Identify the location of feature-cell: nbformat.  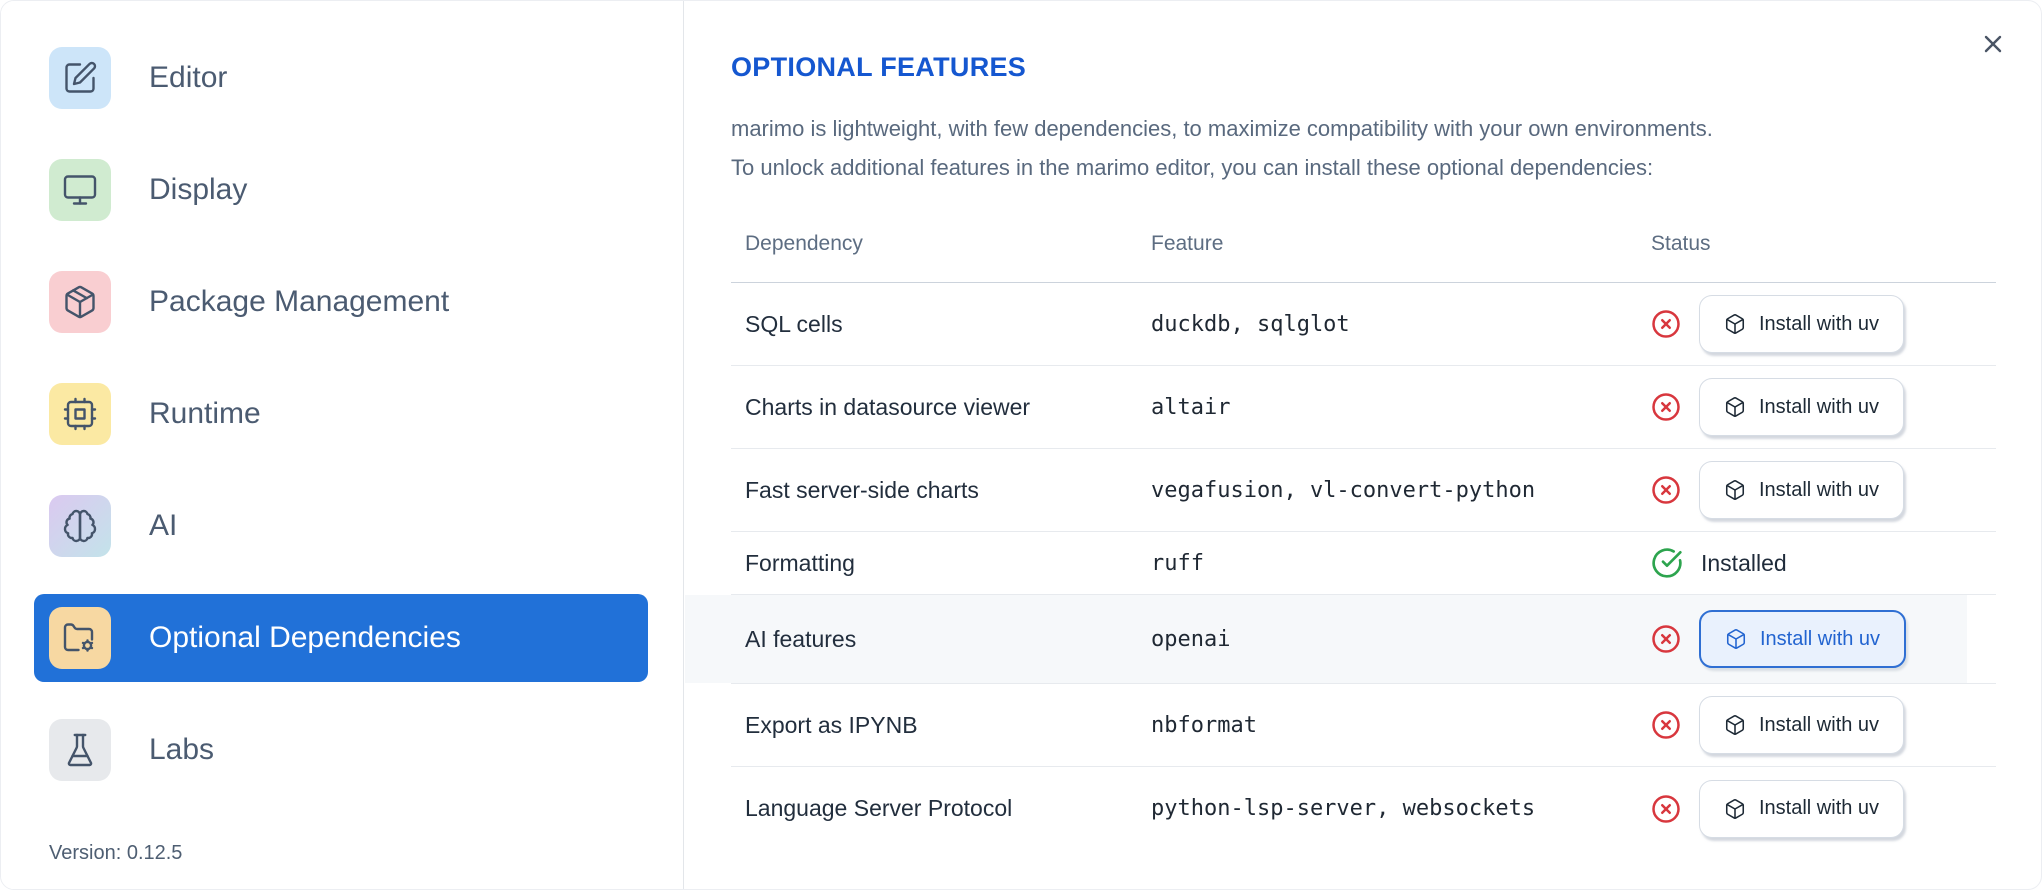
(1204, 725).